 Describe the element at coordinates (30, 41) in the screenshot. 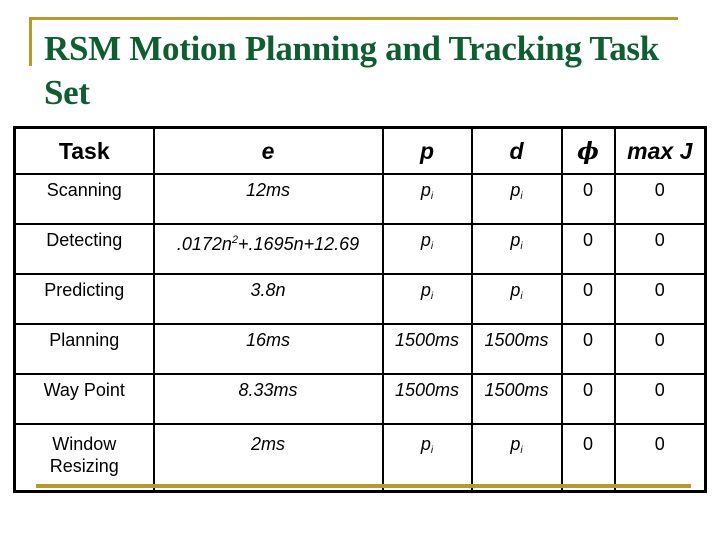

I see `title-accent-line-left` at that location.